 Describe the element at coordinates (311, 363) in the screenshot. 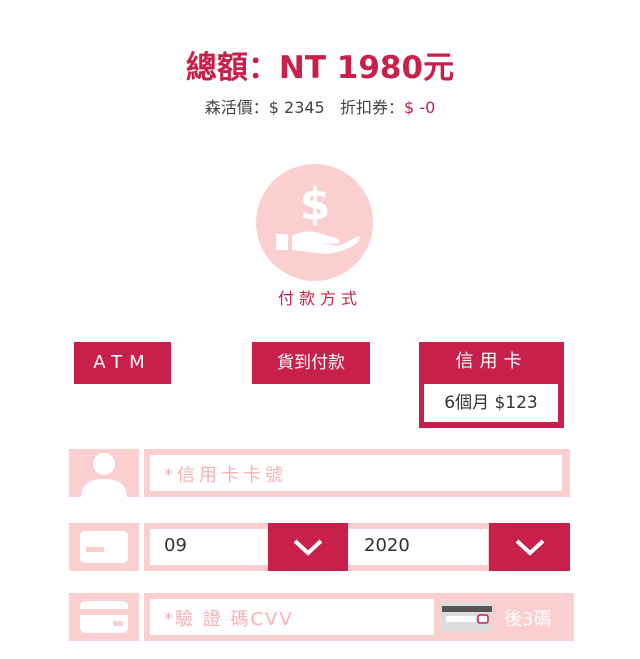

I see `cash-on-delivery-button: 貨到付款` at that location.